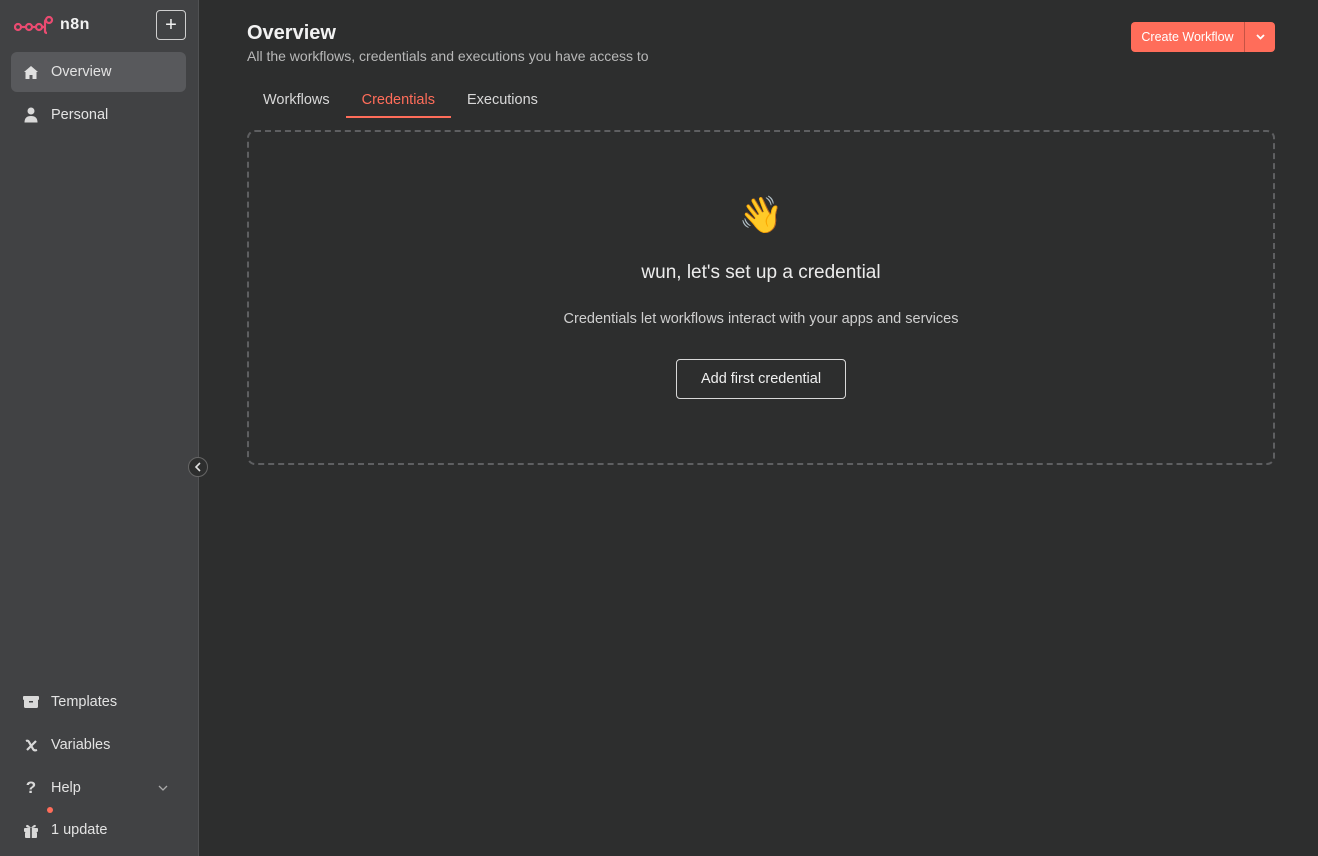 The image size is (1318, 856). What do you see at coordinates (81, 745) in the screenshot?
I see `sidebar-item-label: Variables` at bounding box center [81, 745].